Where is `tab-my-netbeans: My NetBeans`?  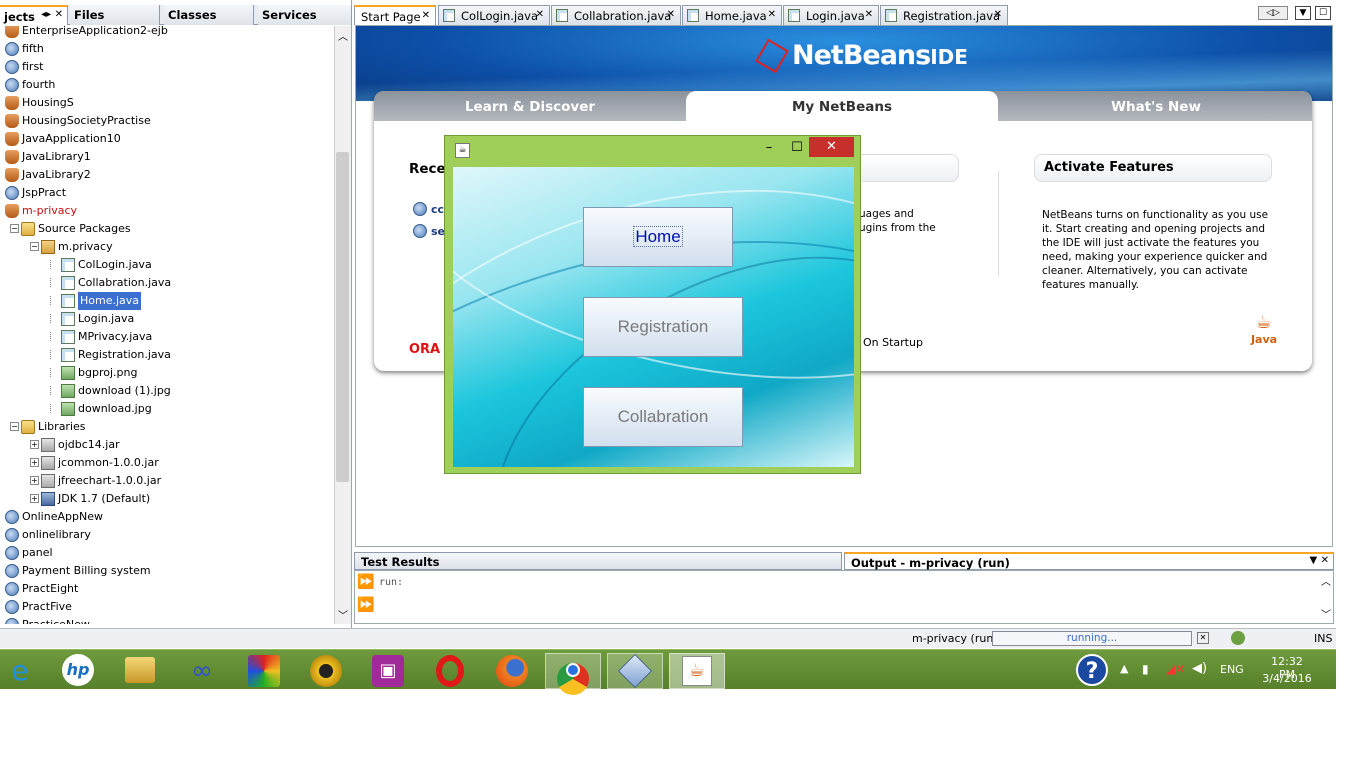 tab-my-netbeans: My NetBeans is located at coordinates (842, 106).